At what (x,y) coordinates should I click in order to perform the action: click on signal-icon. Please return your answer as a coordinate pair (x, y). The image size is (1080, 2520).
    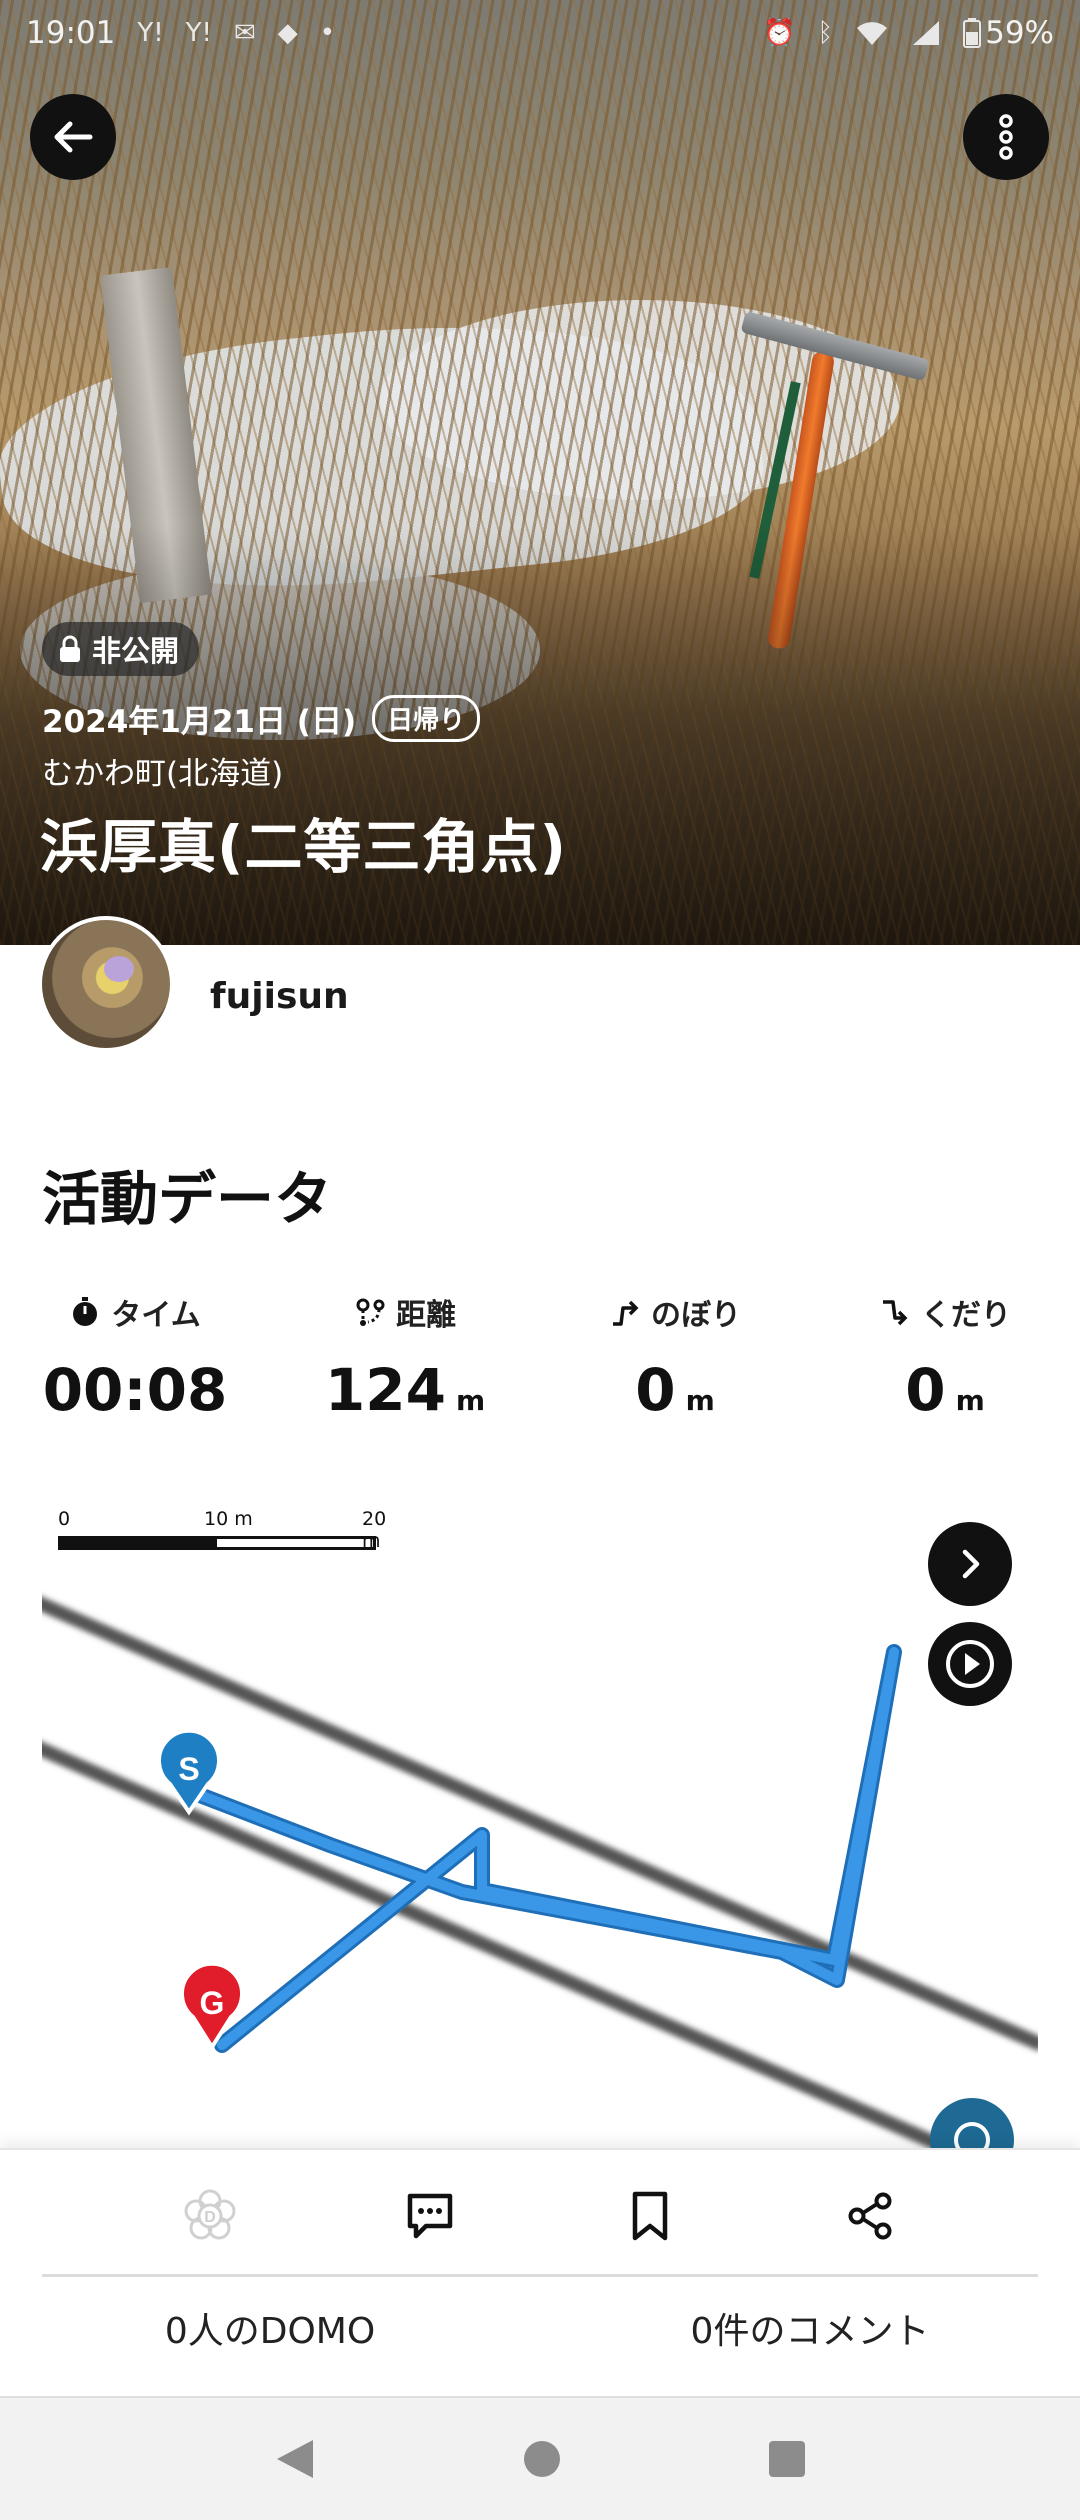
    Looking at the image, I should click on (926, 33).